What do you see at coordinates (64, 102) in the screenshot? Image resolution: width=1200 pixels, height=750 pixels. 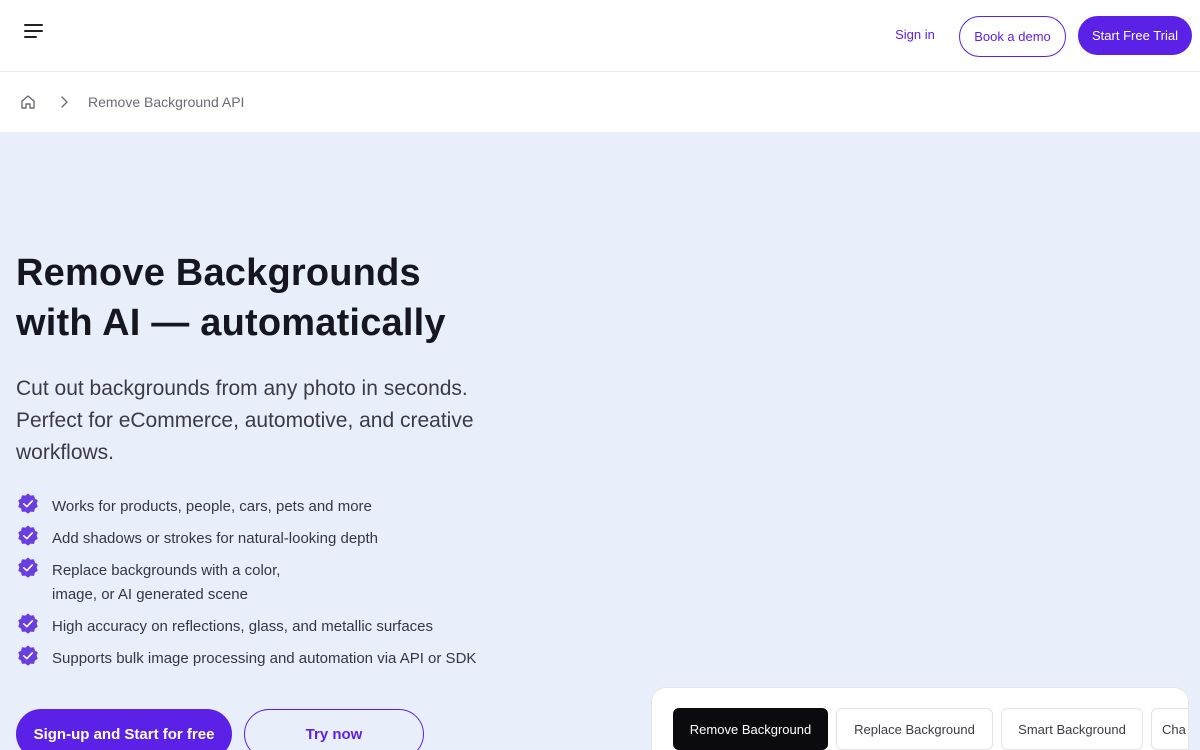 I see `chevron-right-icon` at bounding box center [64, 102].